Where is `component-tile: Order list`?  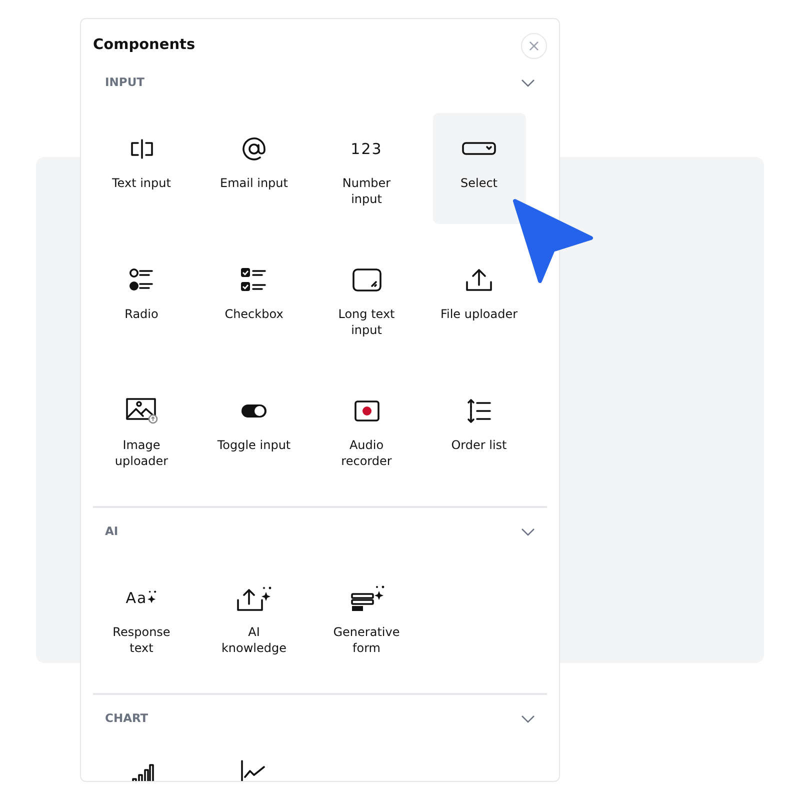
component-tile: Order list is located at coordinates (479, 430).